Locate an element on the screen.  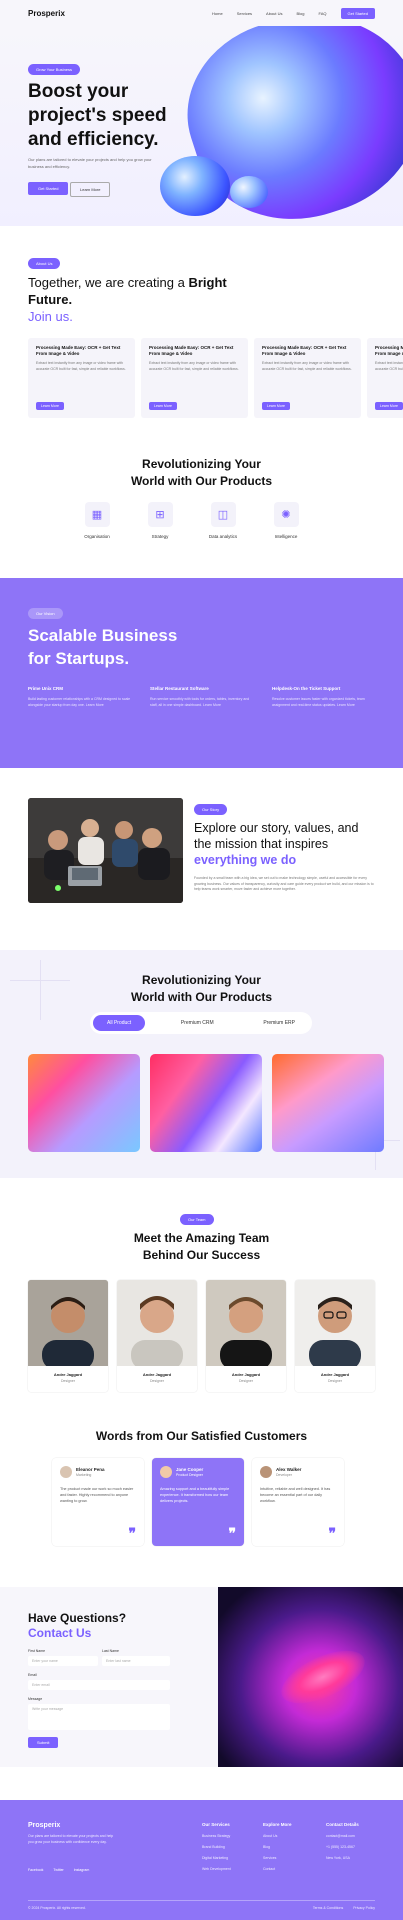
product-item-organisation: ▦ Organisation is located at coordinates (97, 520).